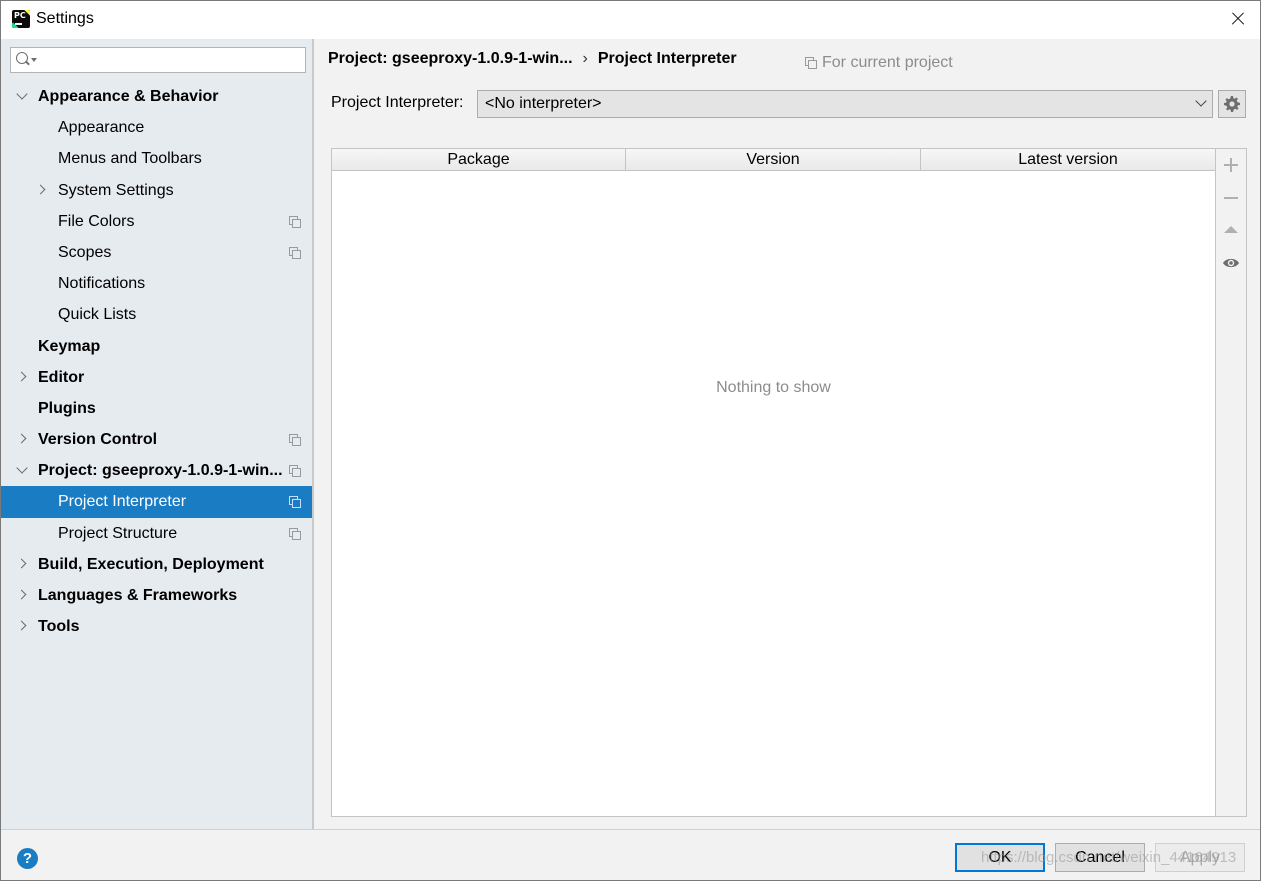 The height and width of the screenshot is (881, 1261). Describe the element at coordinates (1231, 198) in the screenshot. I see `remove-package-icon` at that location.